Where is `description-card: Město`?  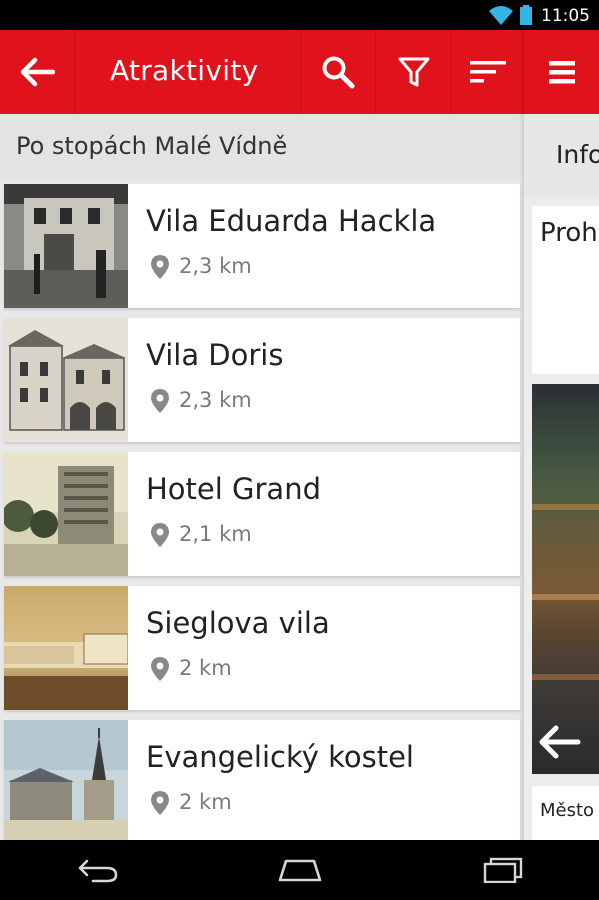
description-card: Město is located at coordinates (565, 813).